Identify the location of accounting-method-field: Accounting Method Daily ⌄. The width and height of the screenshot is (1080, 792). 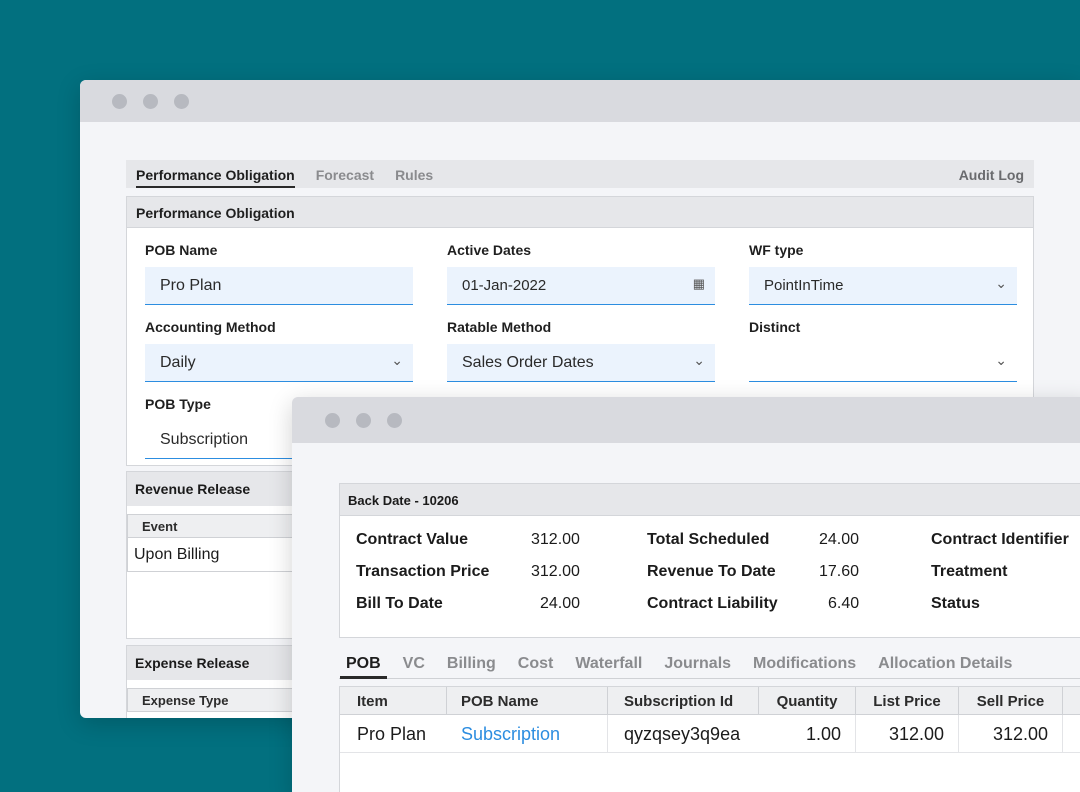
(279, 350).